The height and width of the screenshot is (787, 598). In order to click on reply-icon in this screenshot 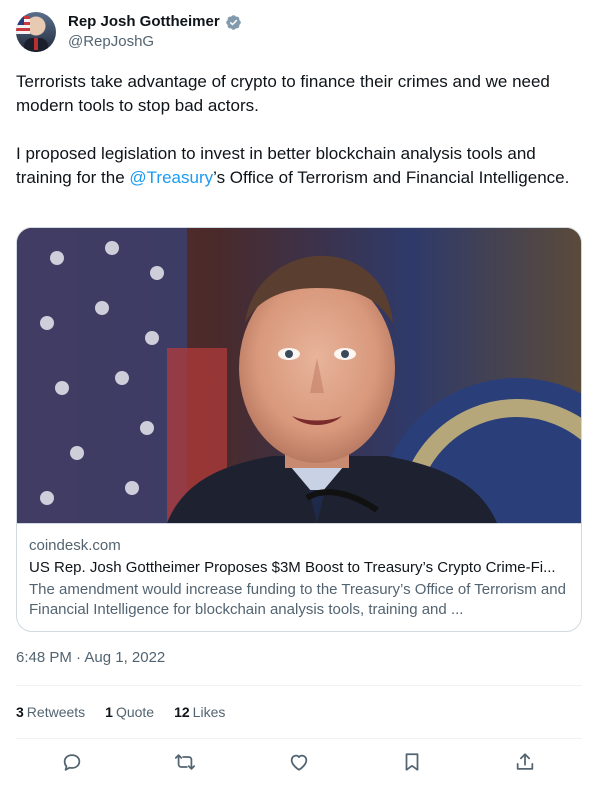, I will do `click(72, 762)`.